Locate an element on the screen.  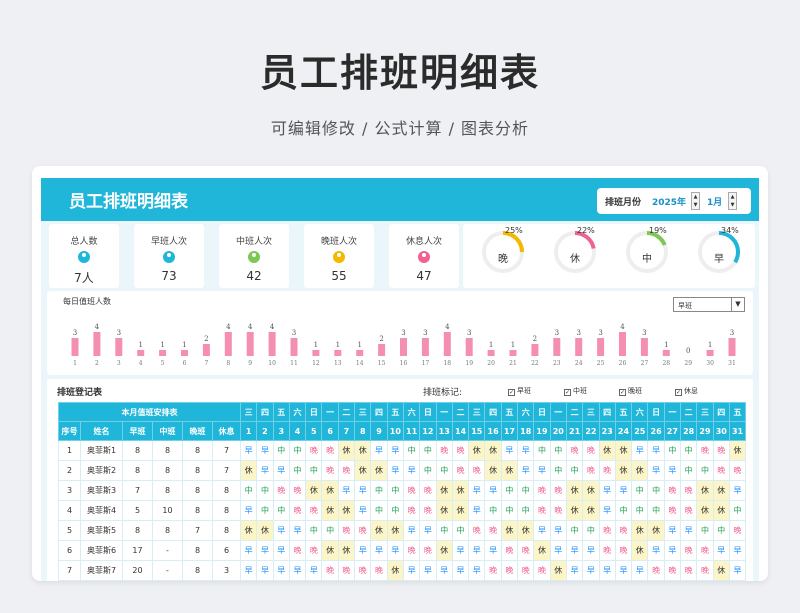
legend-item: ✓ 晚班 is located at coordinates (630, 391).